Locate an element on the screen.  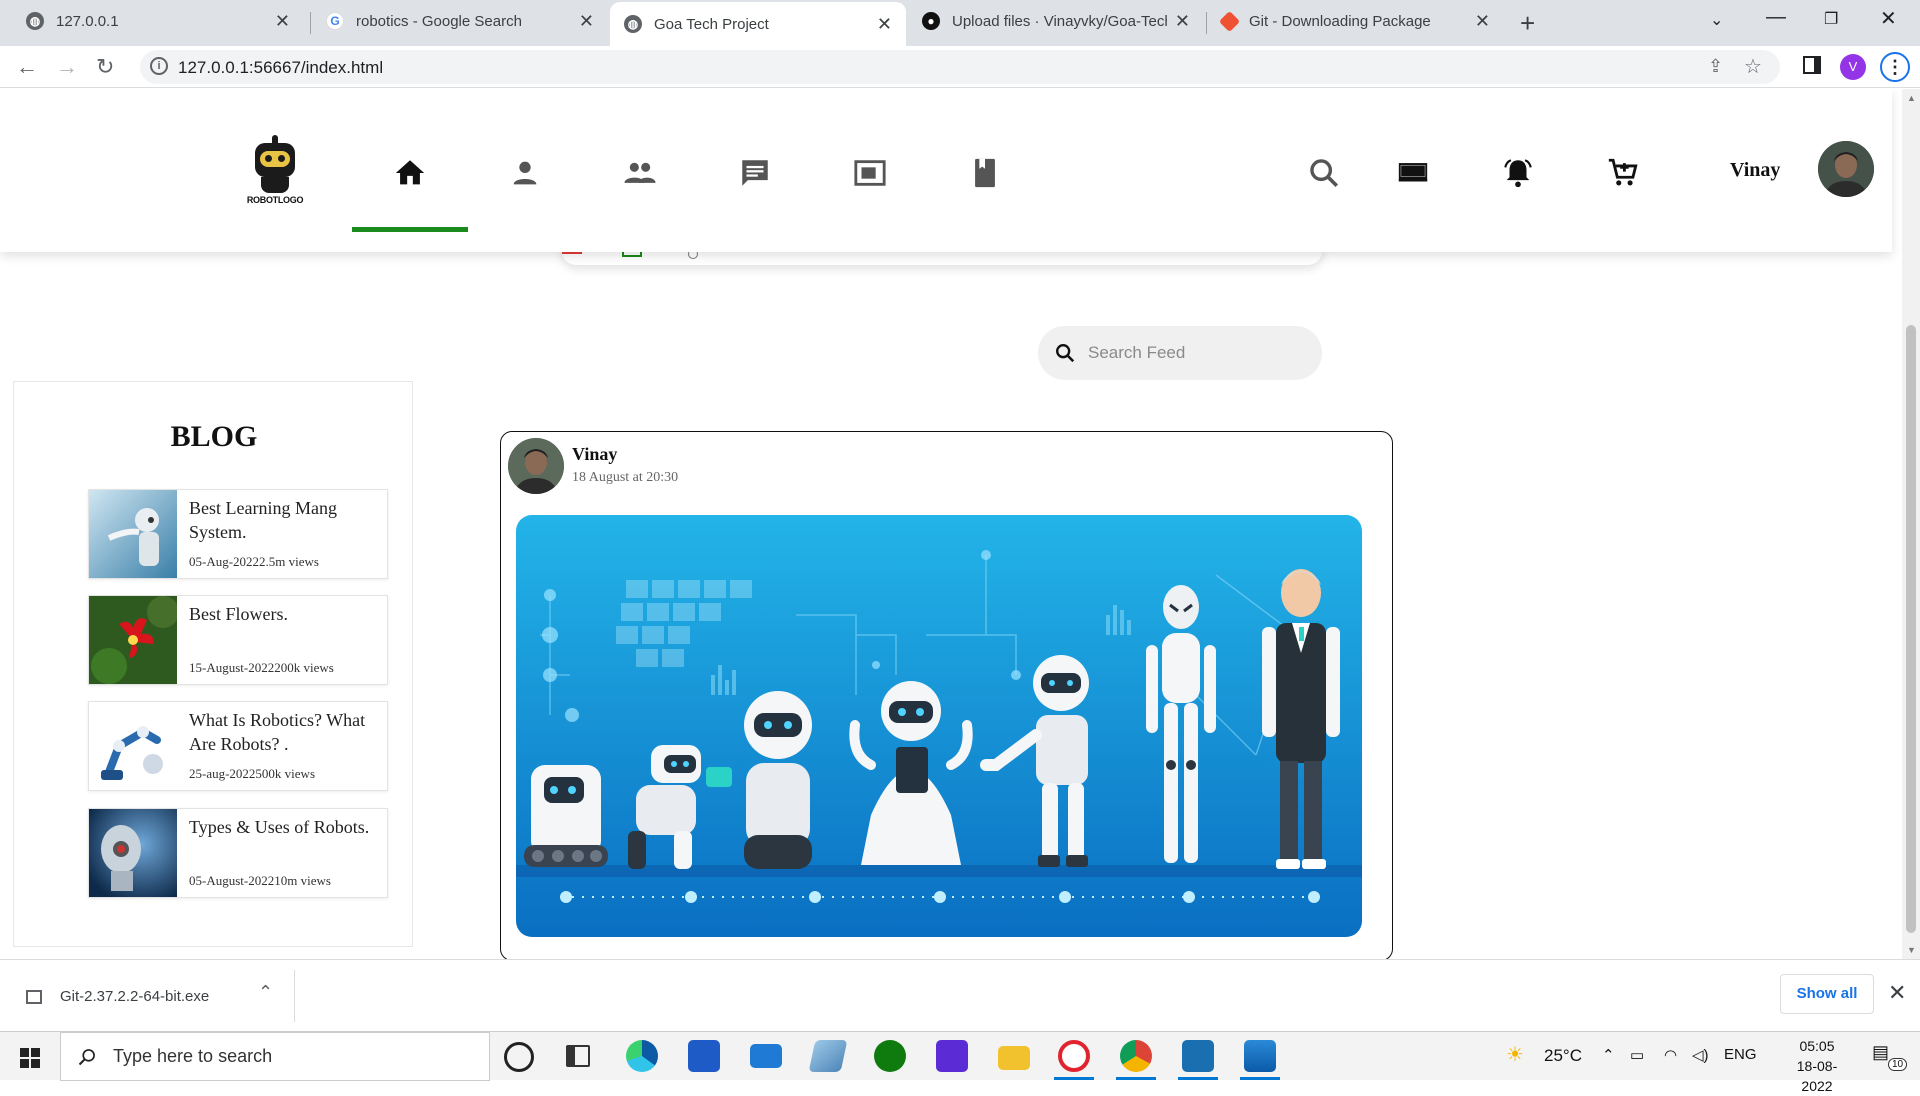
wifi-icon: ◠ is located at coordinates (1670, 1055).